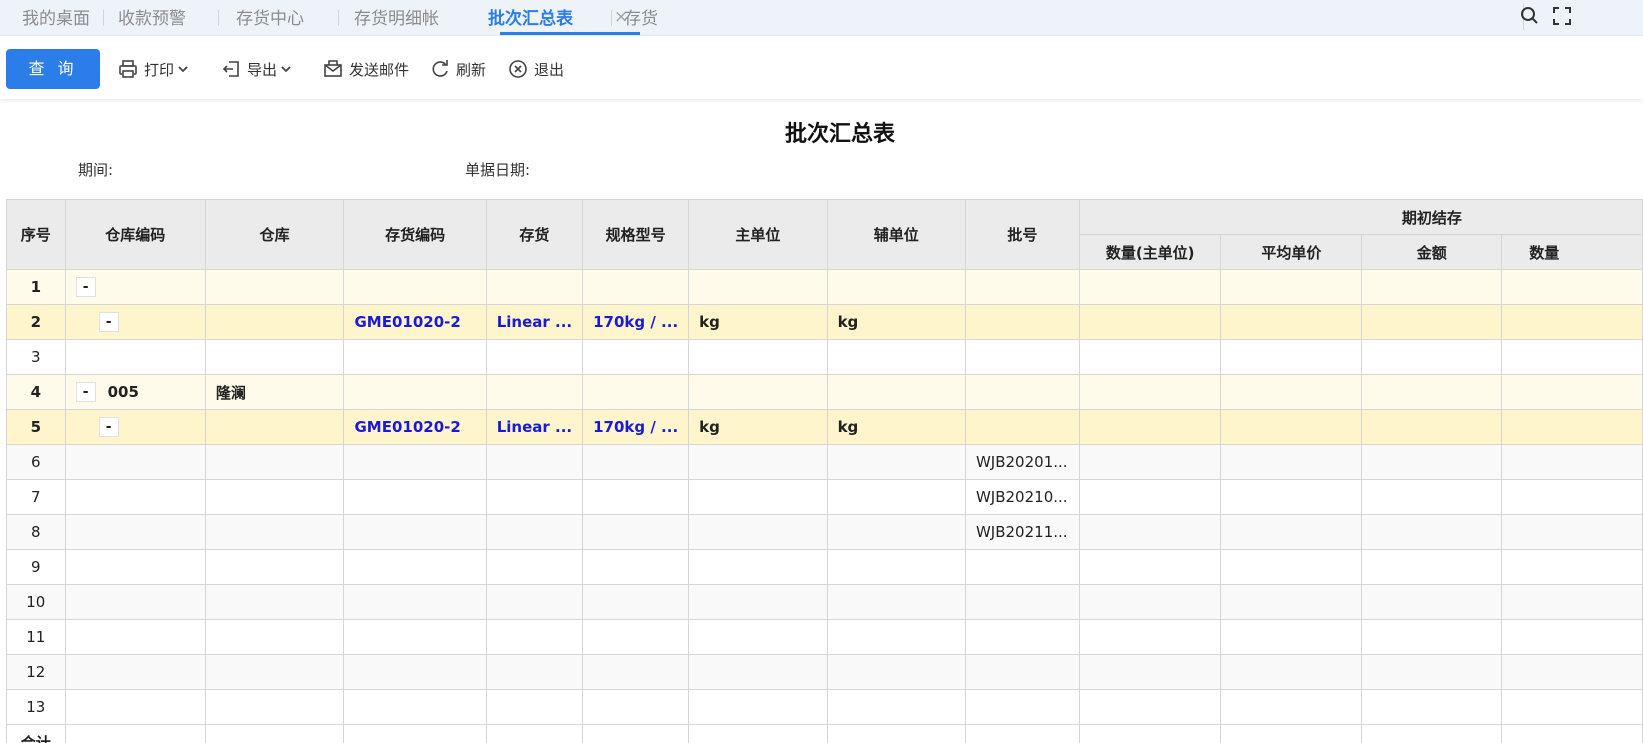  Describe the element at coordinates (824, 427) in the screenshot. I see `table-row: 5- GME01020-2 Linear ... 170kg / ... kg kg` at that location.